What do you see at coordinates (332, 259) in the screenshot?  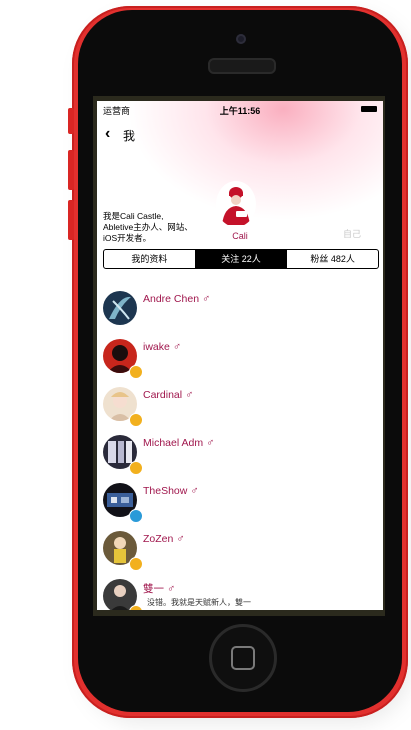 I see `tab-followers: 粉丝 482人` at bounding box center [332, 259].